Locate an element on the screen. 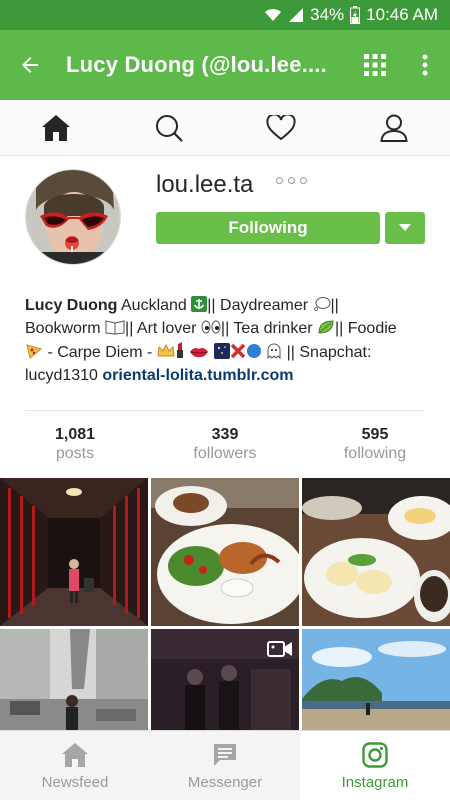 This screenshot has height=800, width=450. person-icon is located at coordinates (394, 128).